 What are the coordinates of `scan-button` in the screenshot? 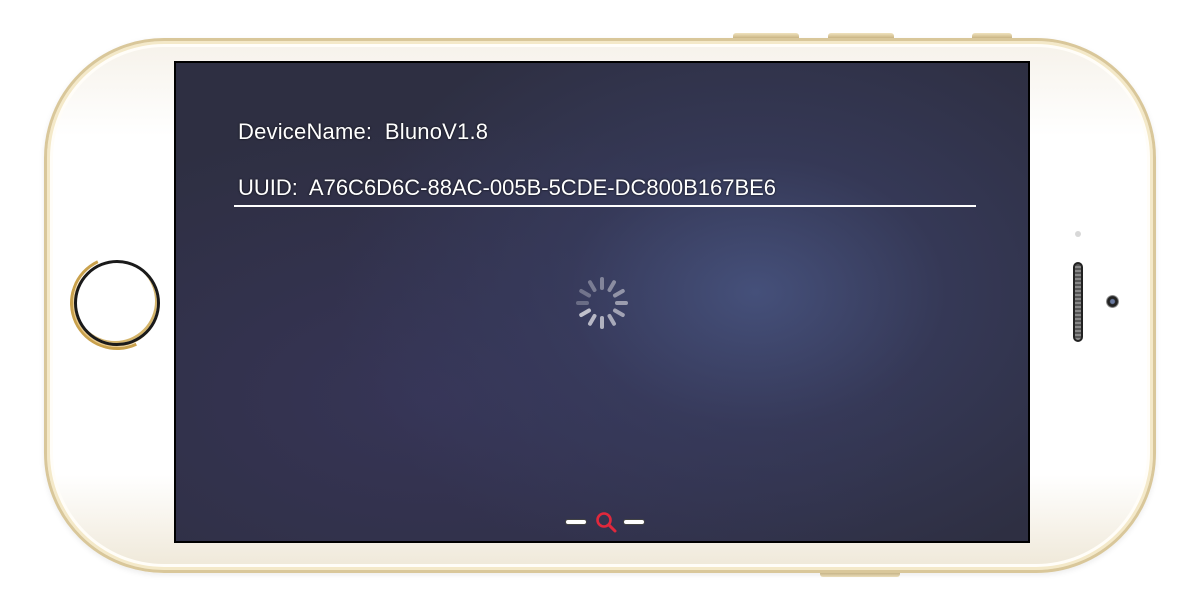 It's located at (606, 521).